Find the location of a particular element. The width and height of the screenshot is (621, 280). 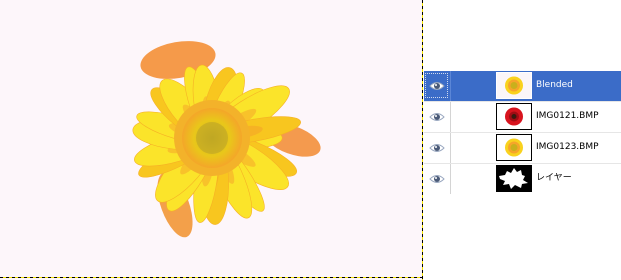

layer-row-mask: レイヤー is located at coordinates (522, 179).